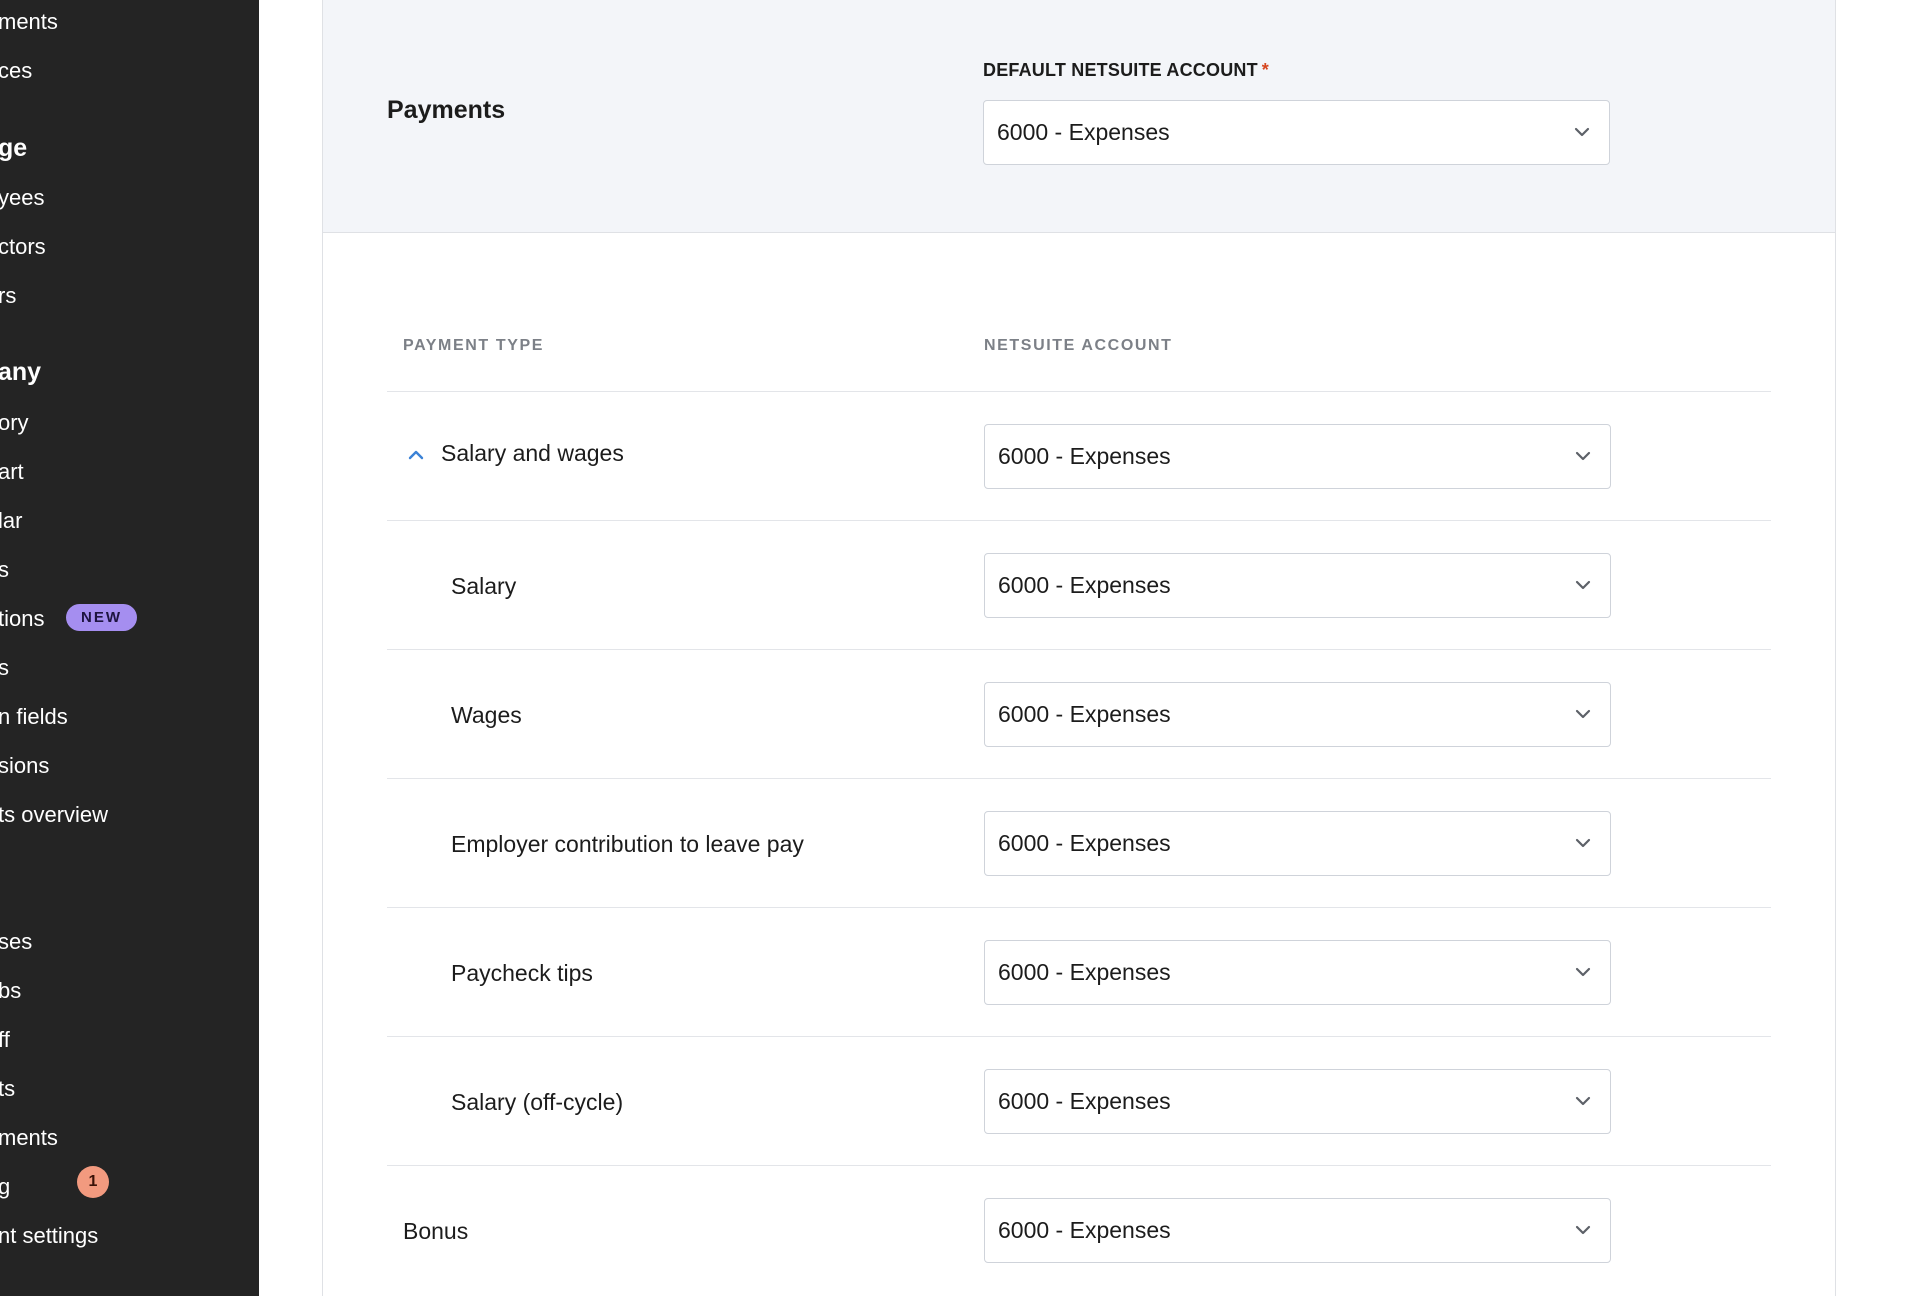 The height and width of the screenshot is (1296, 1918). I want to click on sidebar-item: bs, so click(10, 991).